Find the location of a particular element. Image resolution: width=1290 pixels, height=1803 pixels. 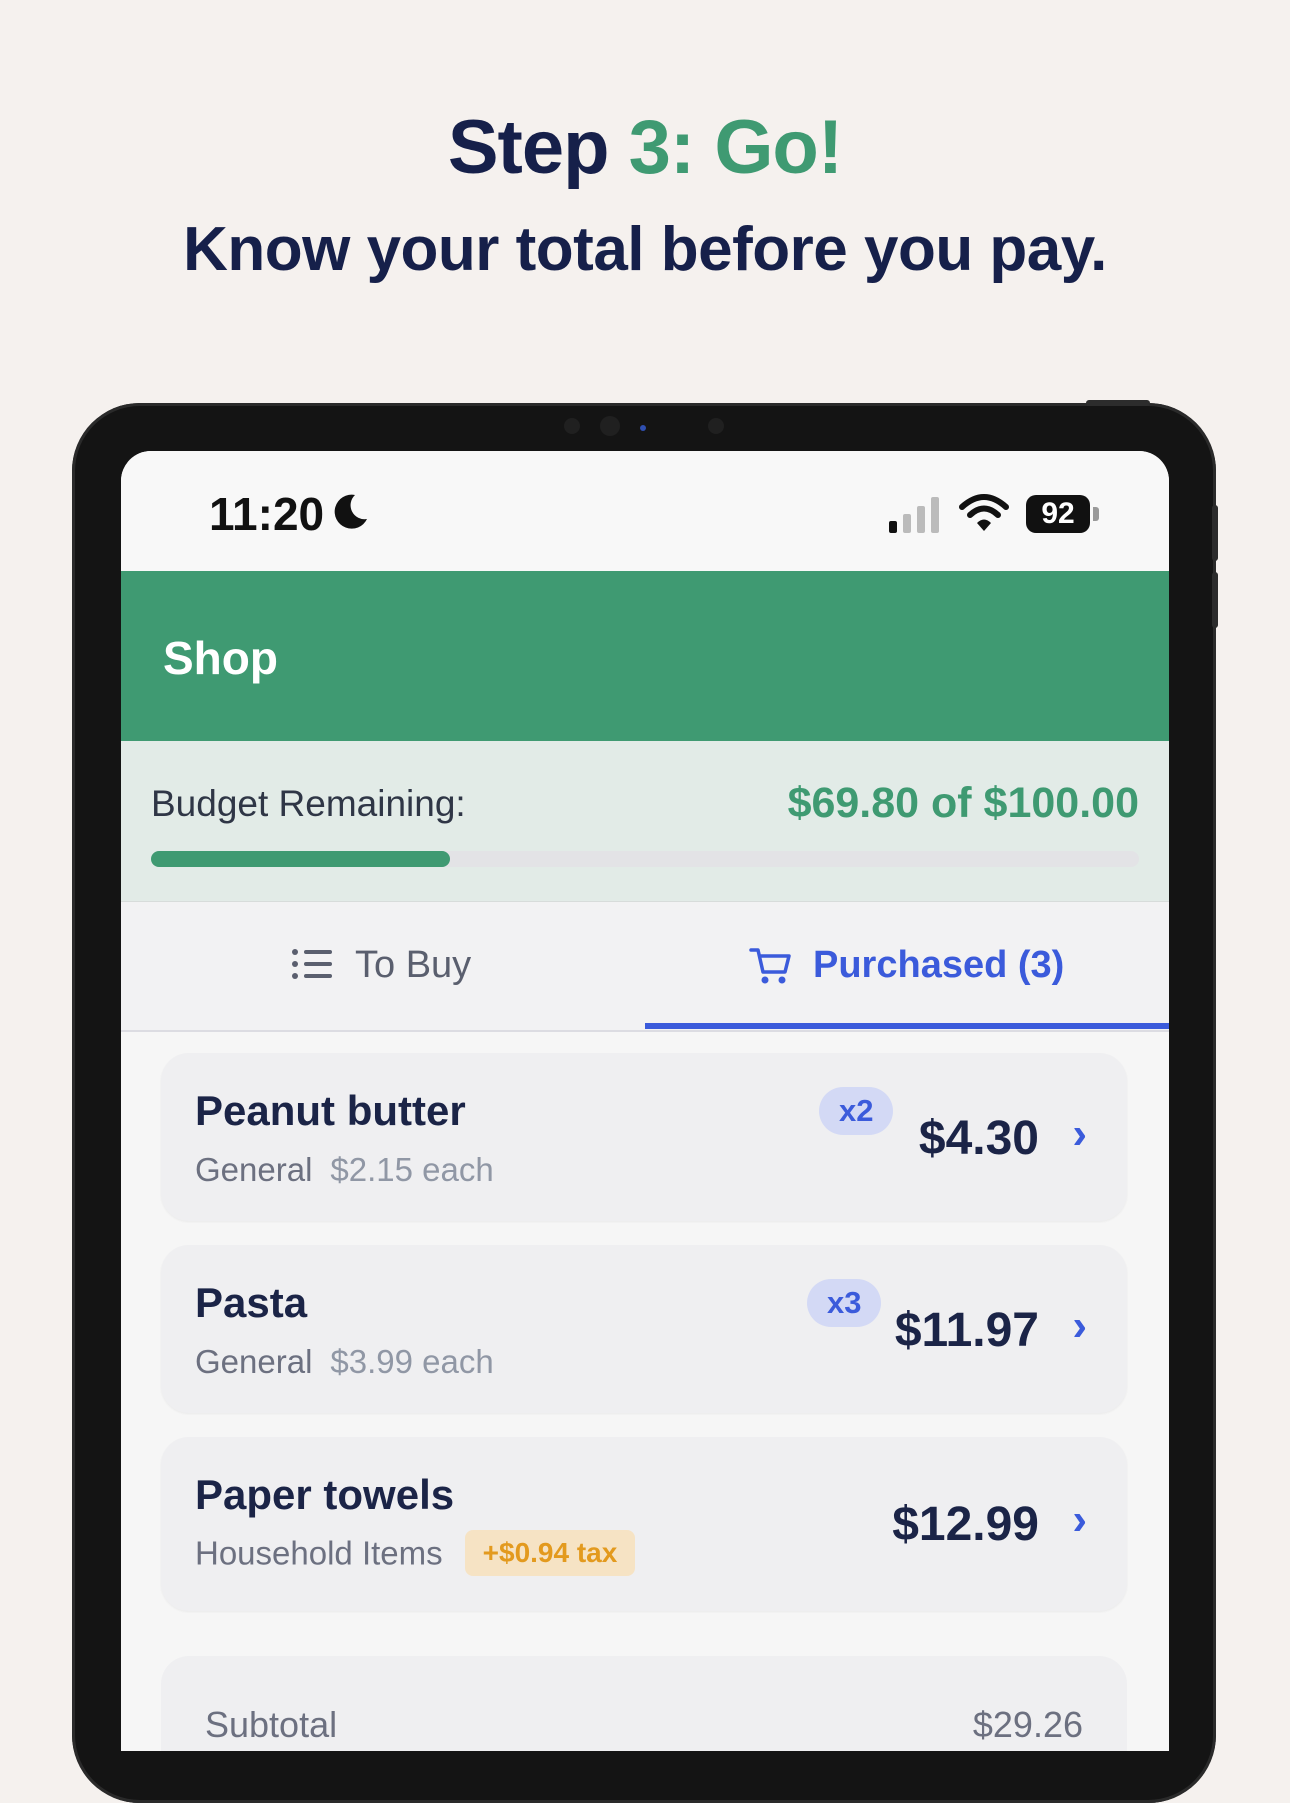

cellular-signal-icon is located at coordinates (917, 517).